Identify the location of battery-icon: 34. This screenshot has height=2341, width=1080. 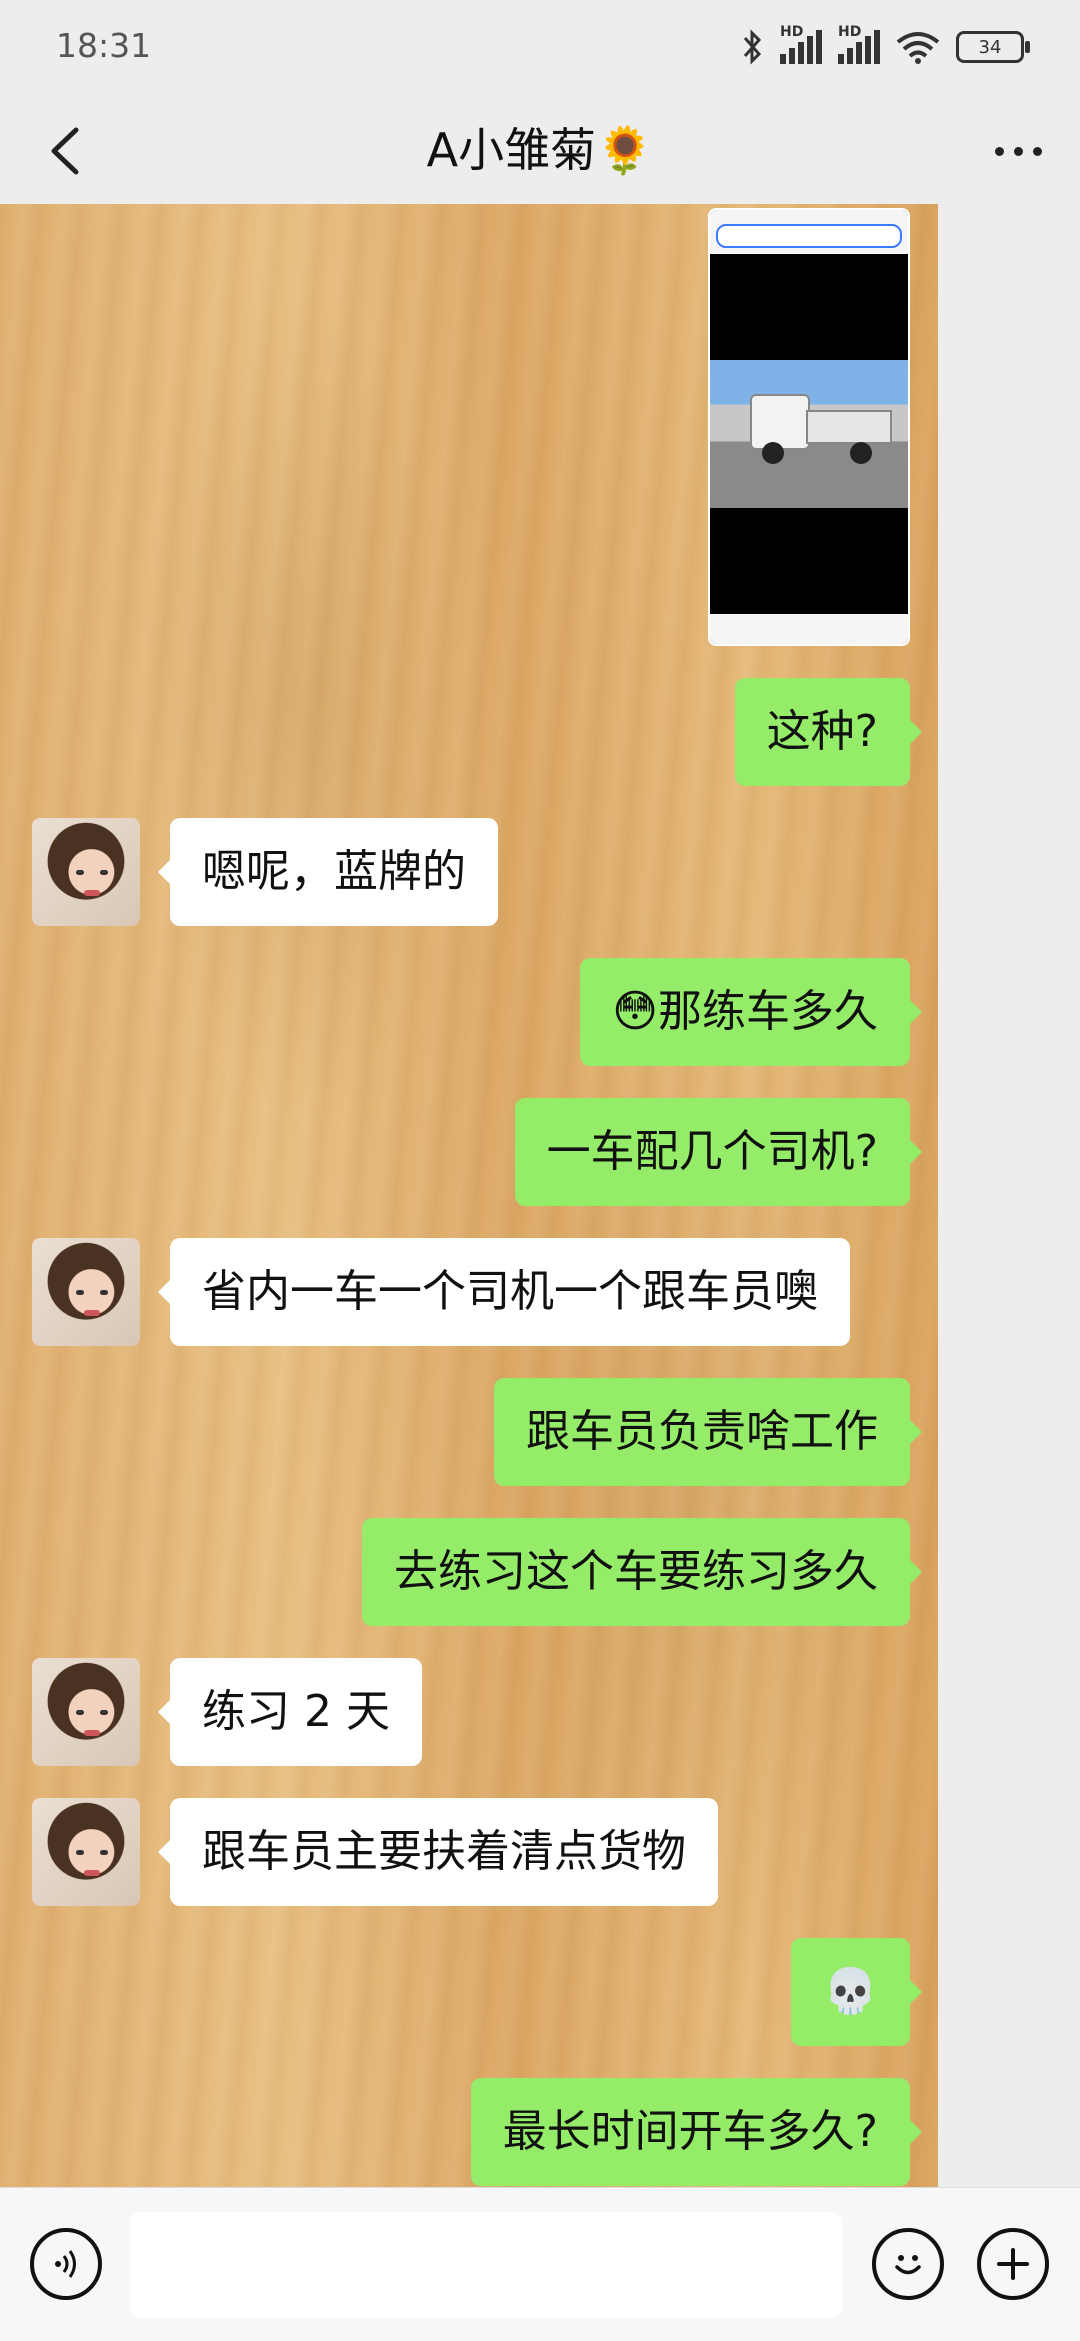
(993, 47).